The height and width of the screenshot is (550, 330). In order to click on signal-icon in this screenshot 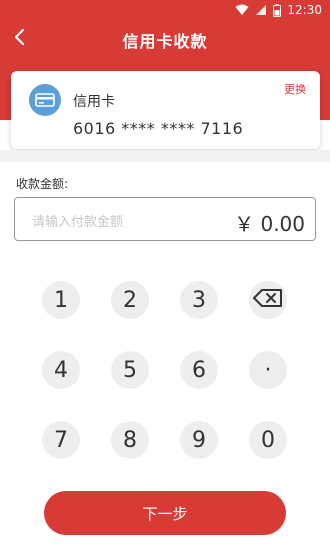, I will do `click(261, 10)`.